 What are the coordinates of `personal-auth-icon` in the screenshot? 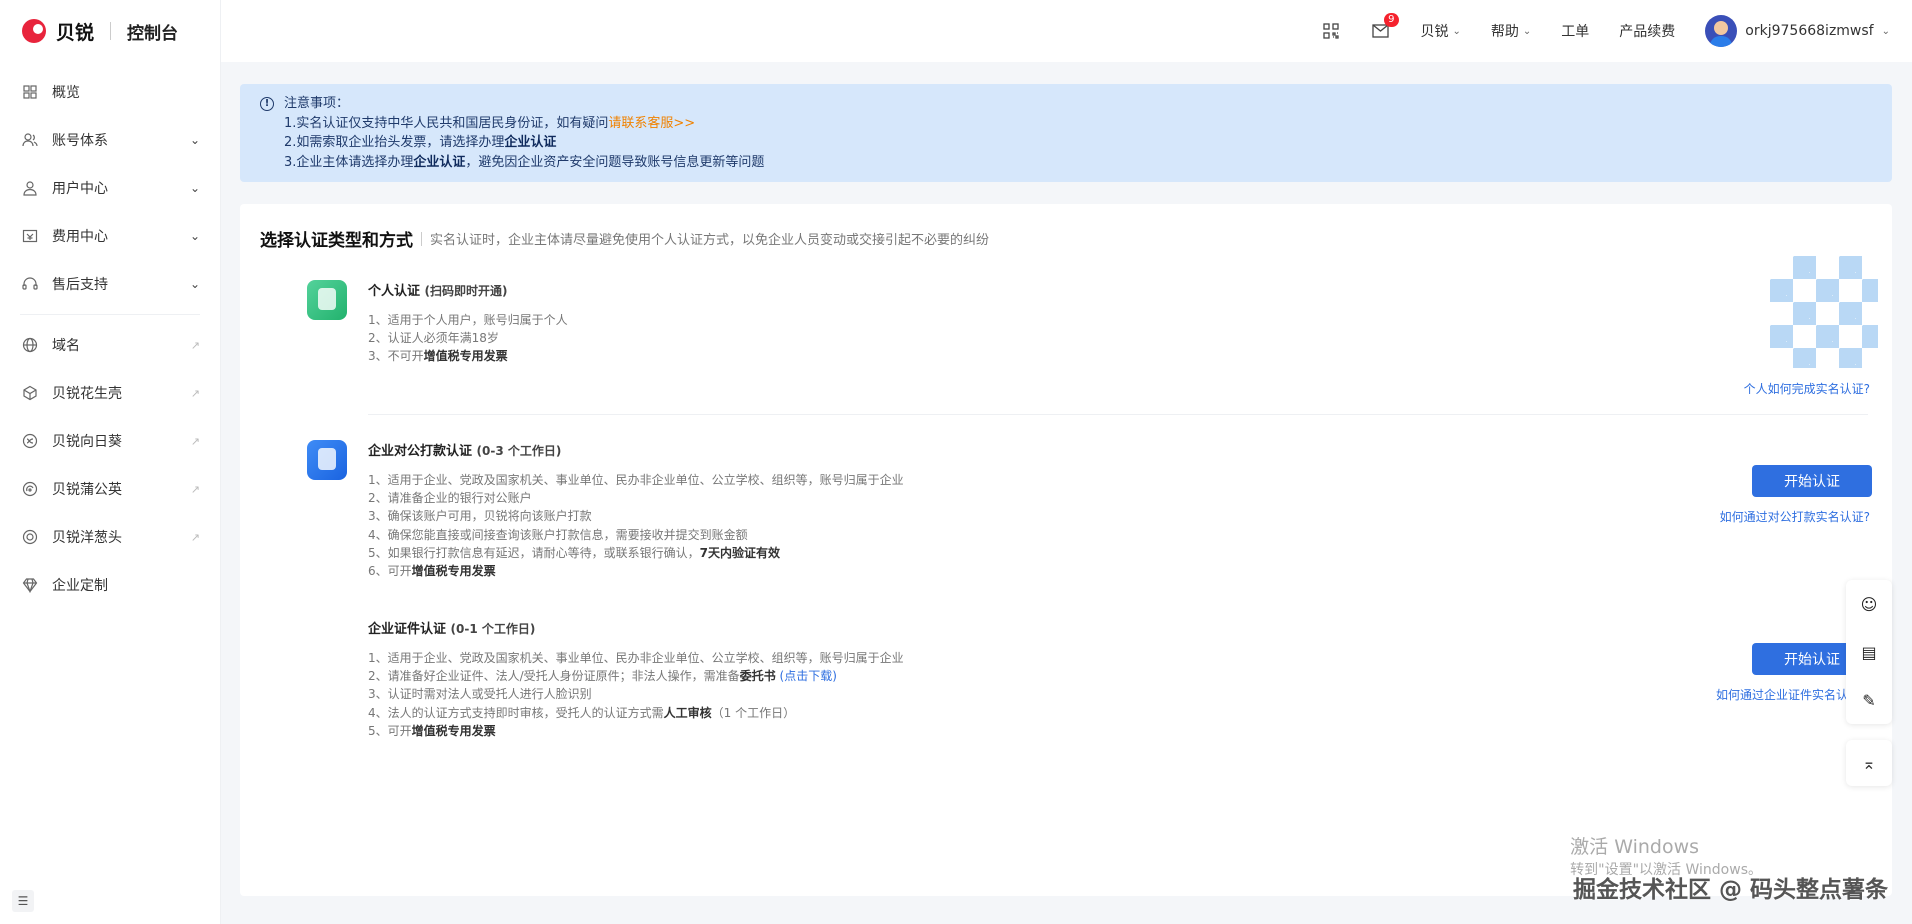 It's located at (327, 300).